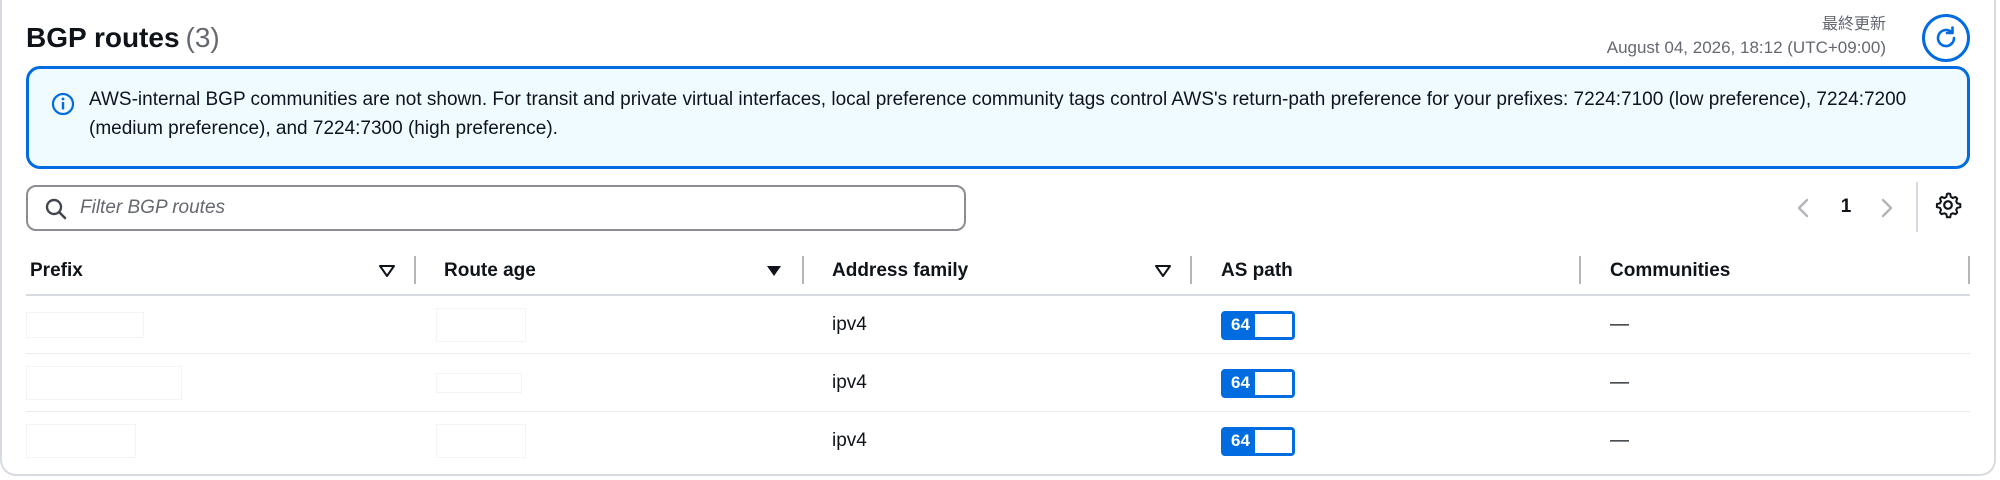  Describe the element at coordinates (1746, 37) in the screenshot. I see `last-updated: 最終更新 August 04, 2026, 18:12 (UTC+09:00)` at that location.